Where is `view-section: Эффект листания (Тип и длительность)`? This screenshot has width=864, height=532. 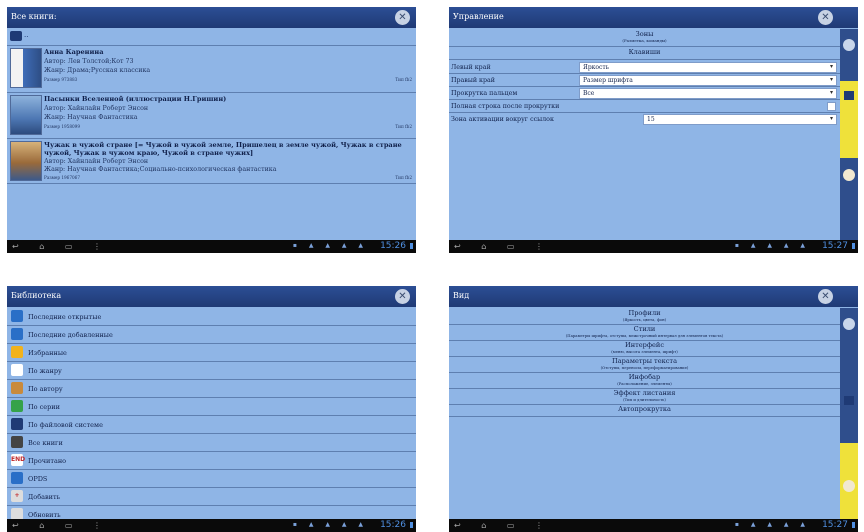 view-section: Эффект листания (Тип и длительность) is located at coordinates (644, 397).